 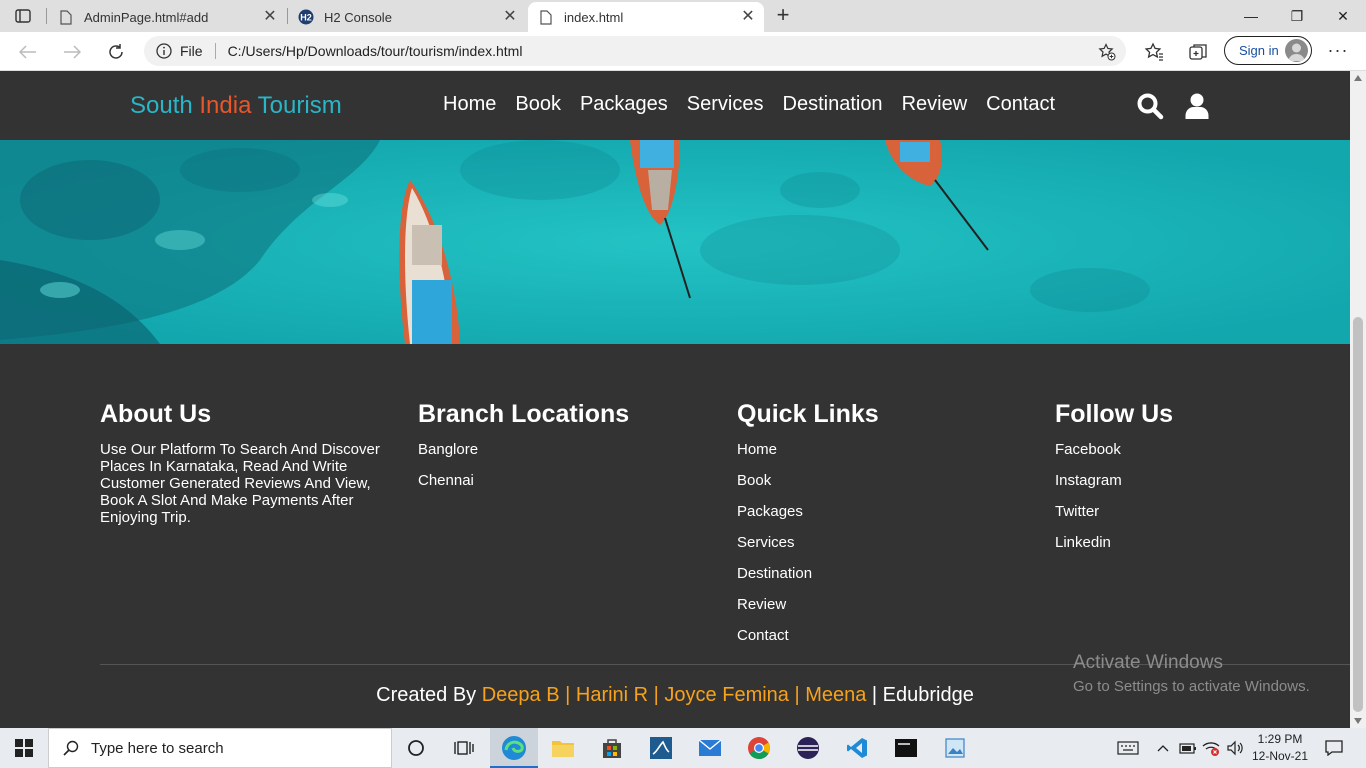 I want to click on user-icon, so click(x=1197, y=106).